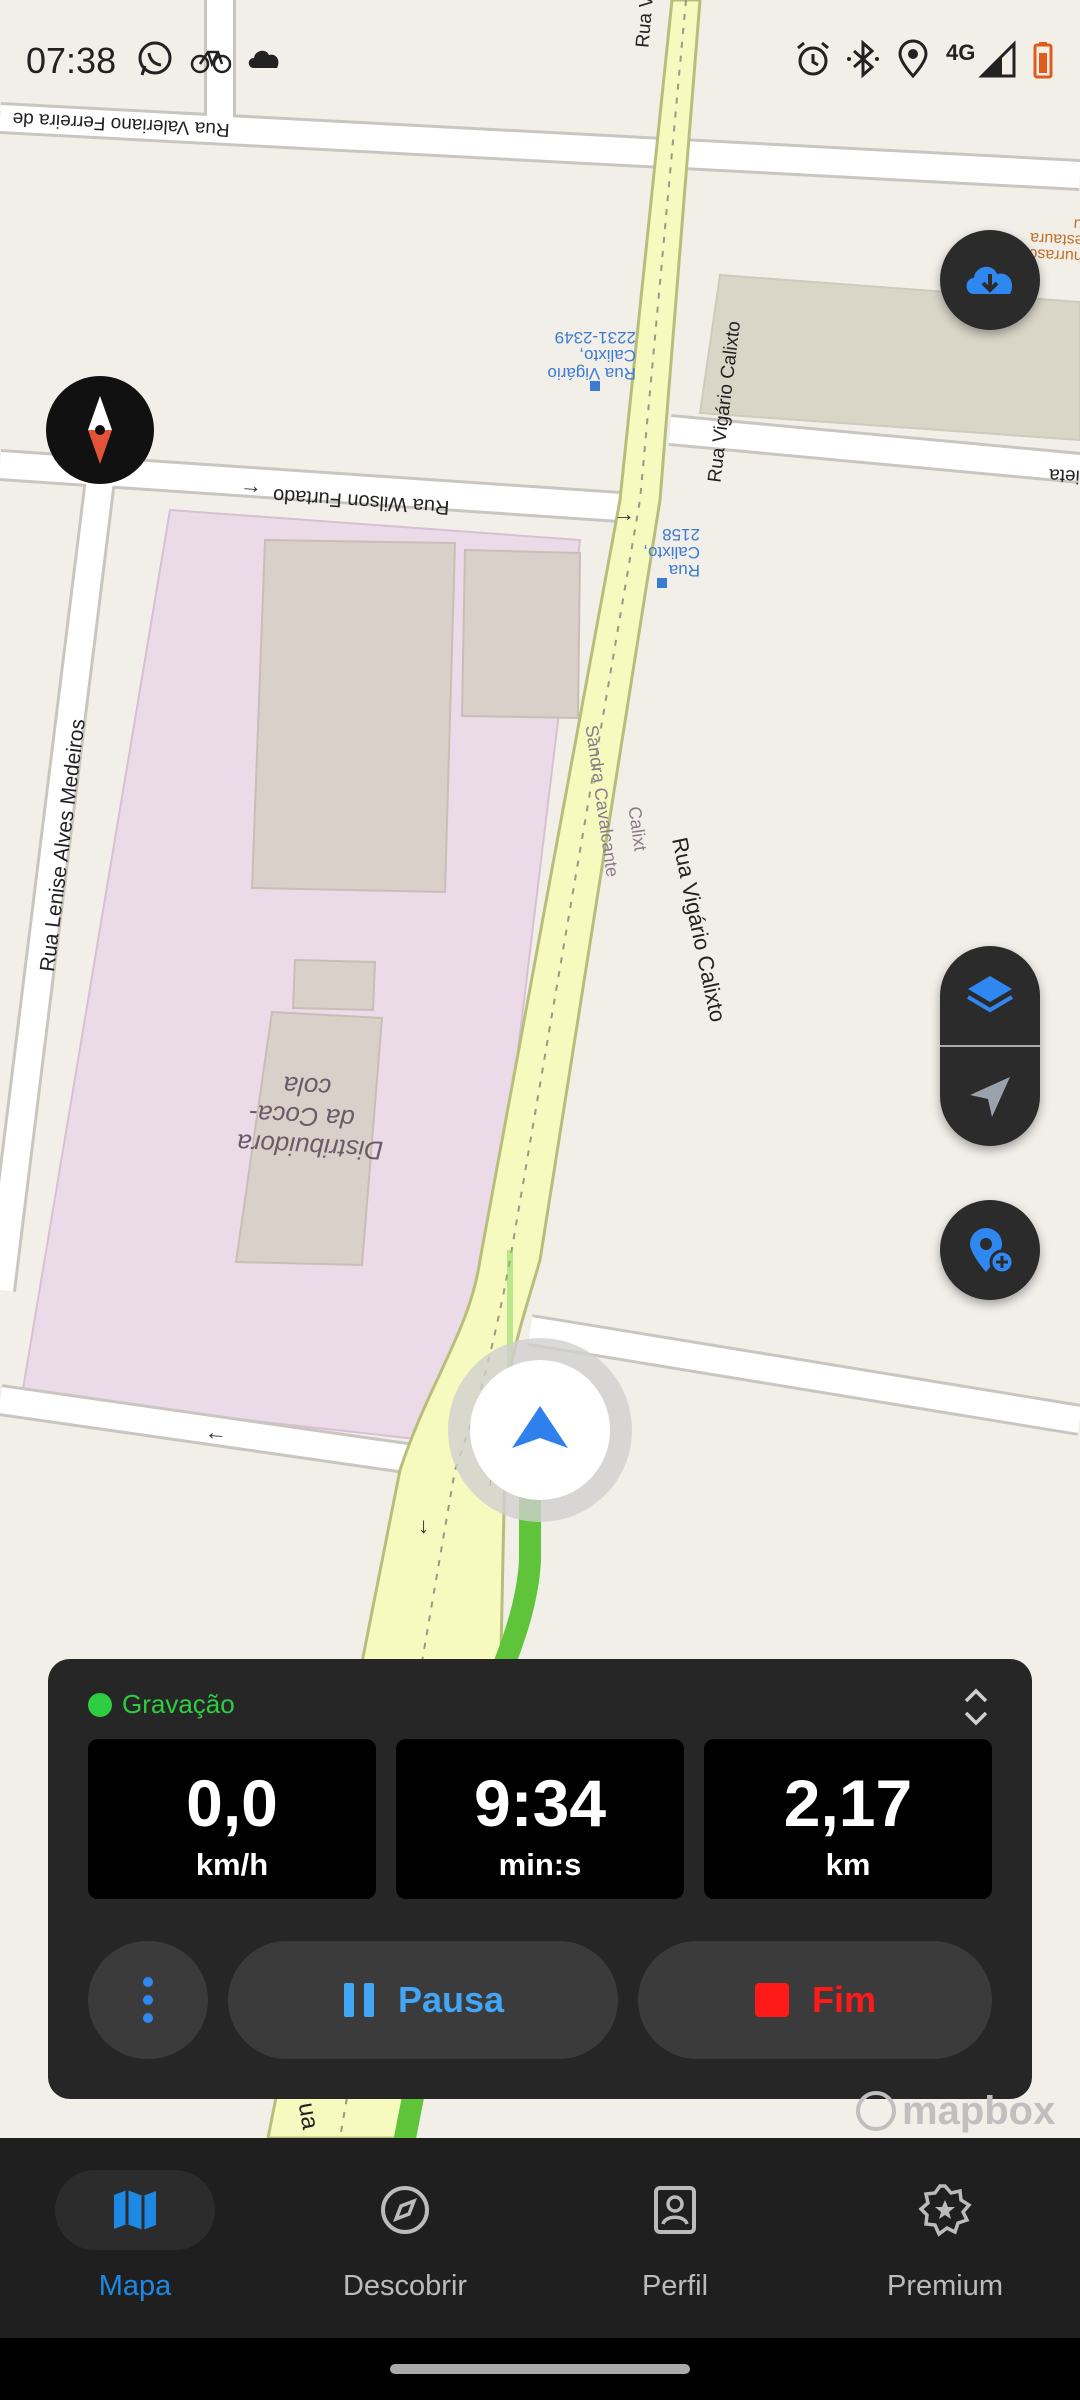 This screenshot has width=1080, height=2400. I want to click on layers-button, so click(990, 995).